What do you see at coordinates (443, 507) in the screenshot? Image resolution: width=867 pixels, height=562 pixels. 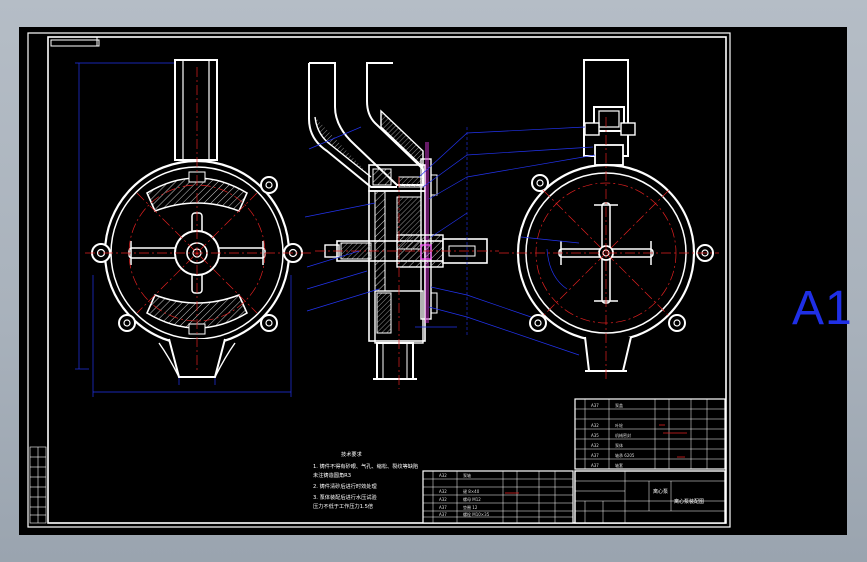 I see `pls-r5-code: A37` at bounding box center [443, 507].